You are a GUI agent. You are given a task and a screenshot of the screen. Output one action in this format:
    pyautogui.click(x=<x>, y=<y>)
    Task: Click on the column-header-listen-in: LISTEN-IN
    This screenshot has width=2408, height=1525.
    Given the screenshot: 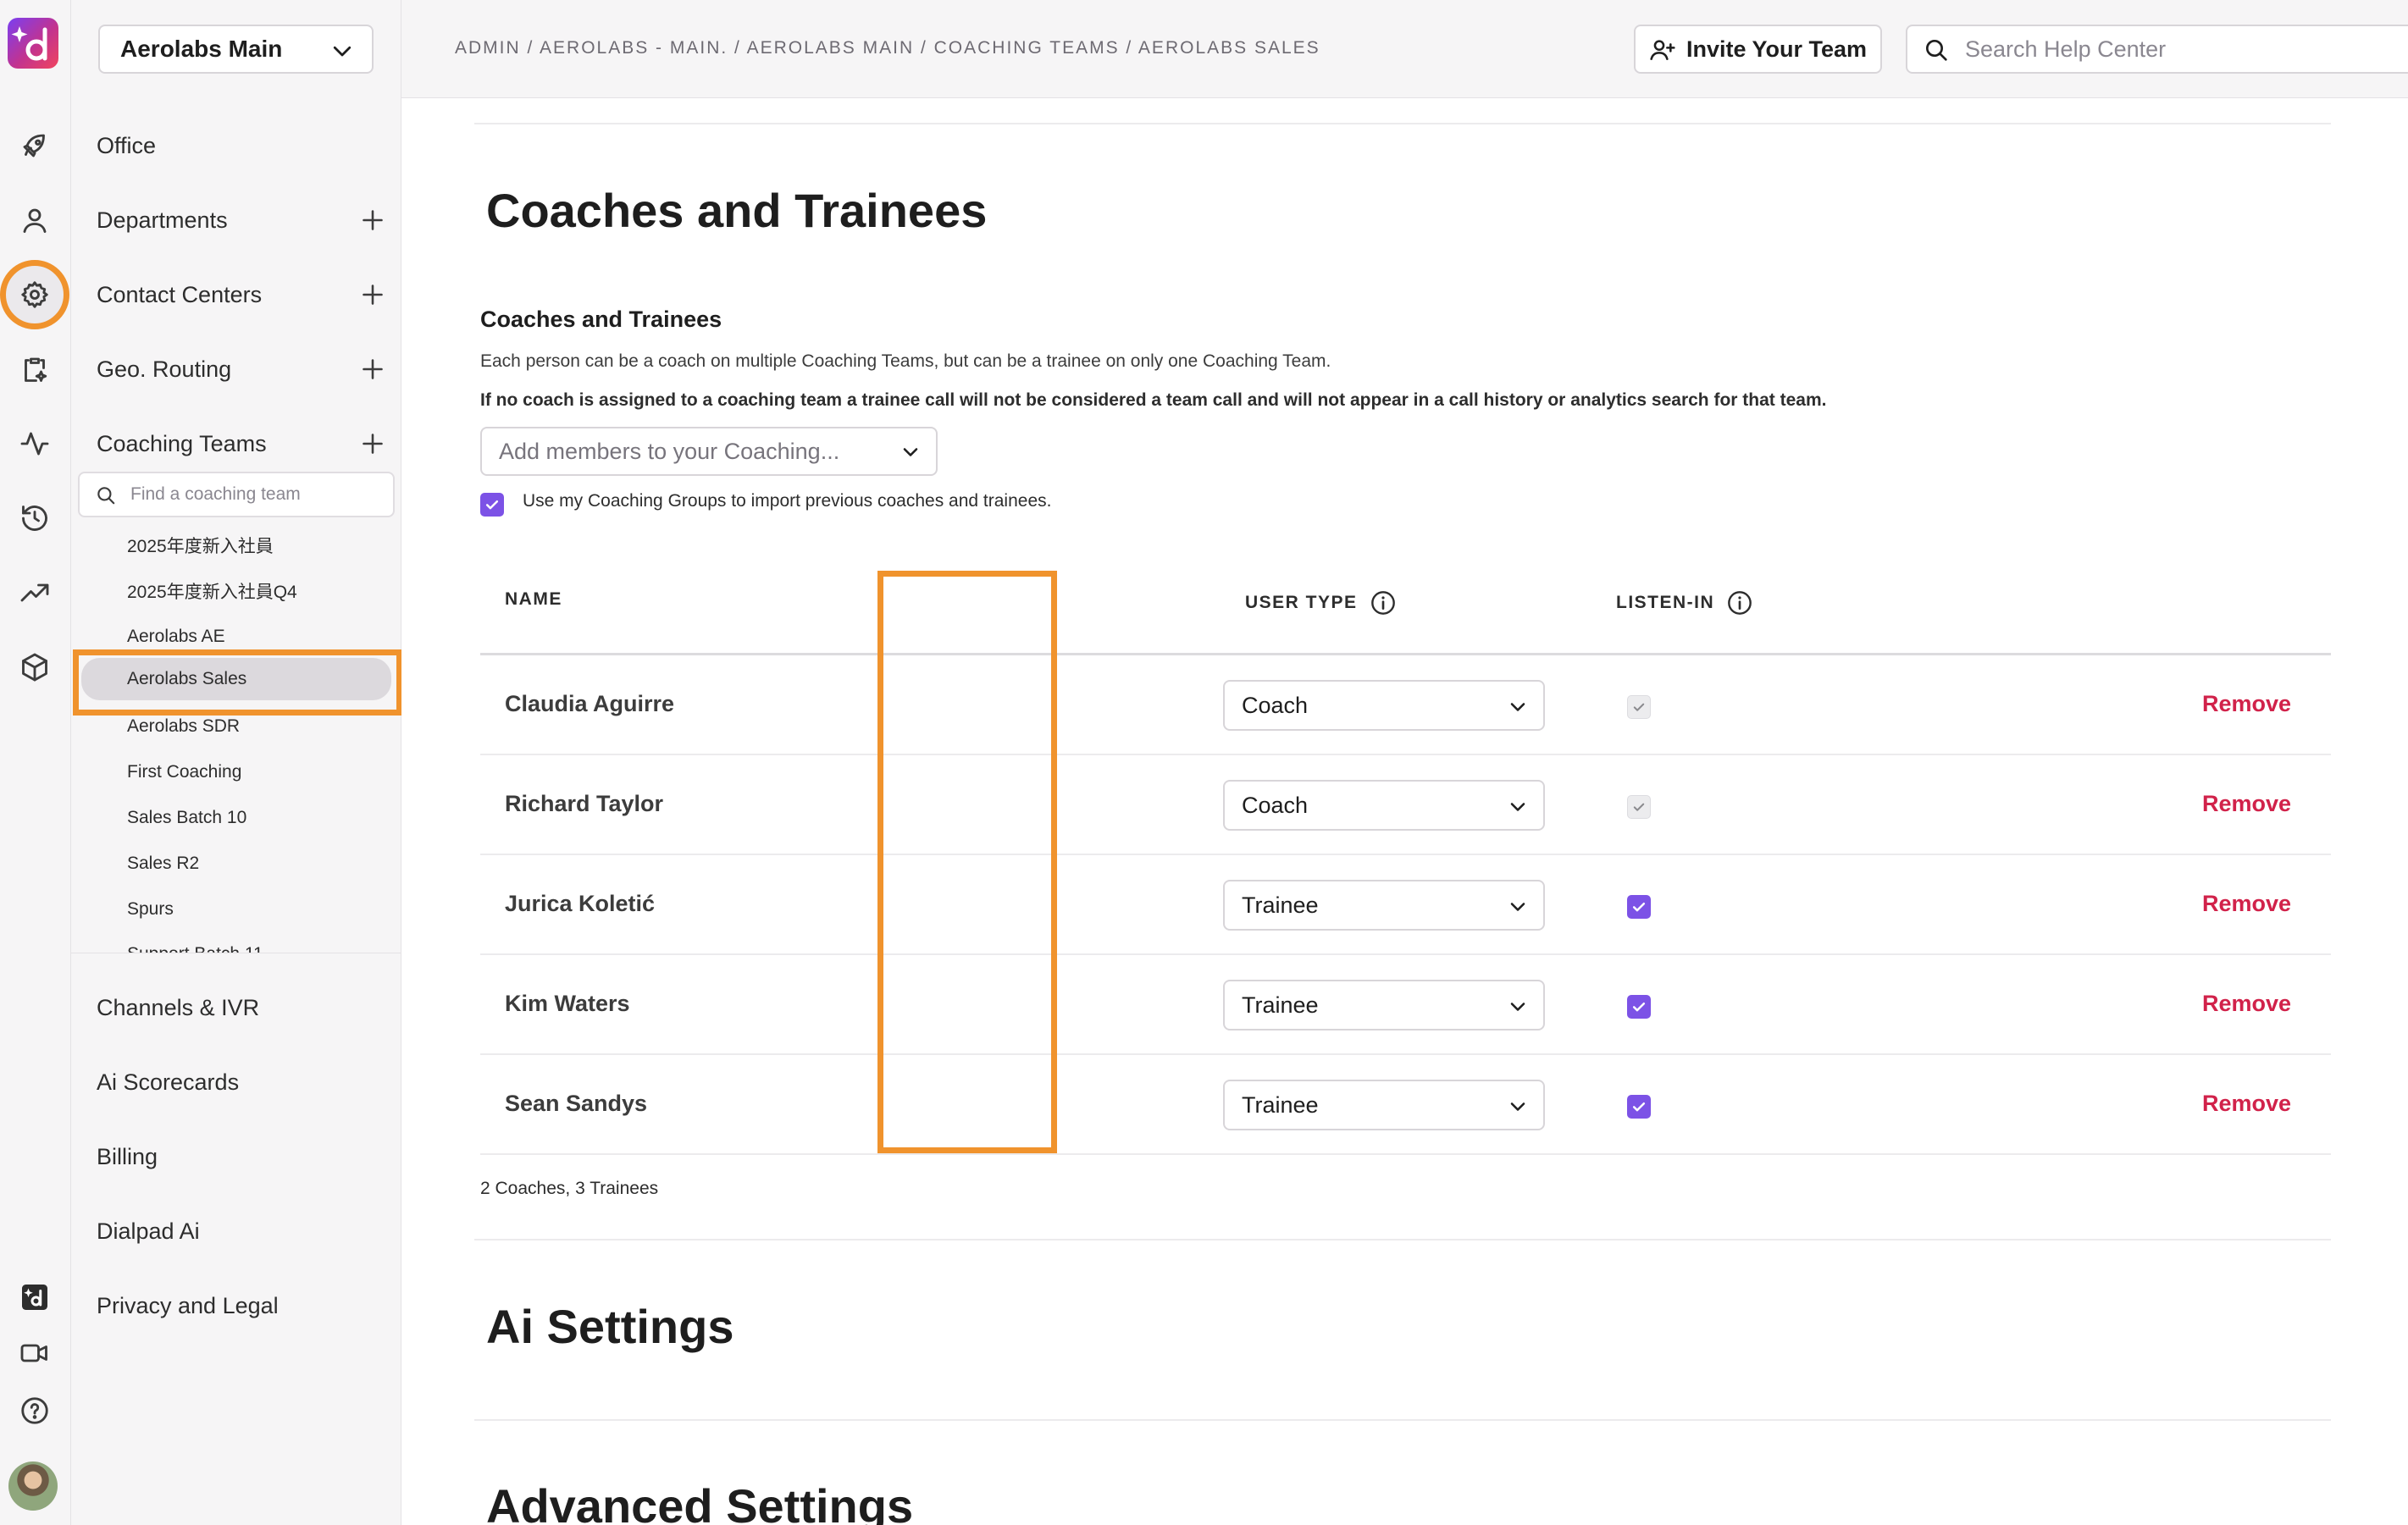 What is the action you would take?
    pyautogui.click(x=1685, y=602)
    